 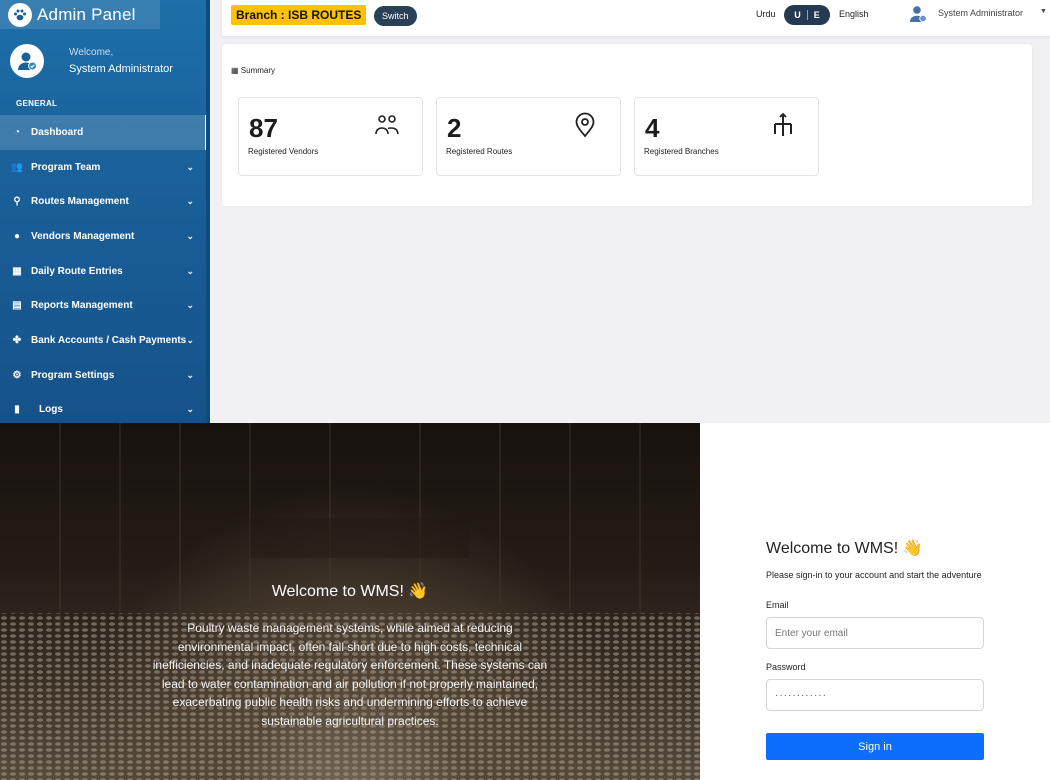 What do you see at coordinates (103, 408) in the screenshot?
I see `sidebar-item-logs: ▮ Logs ⌄` at bounding box center [103, 408].